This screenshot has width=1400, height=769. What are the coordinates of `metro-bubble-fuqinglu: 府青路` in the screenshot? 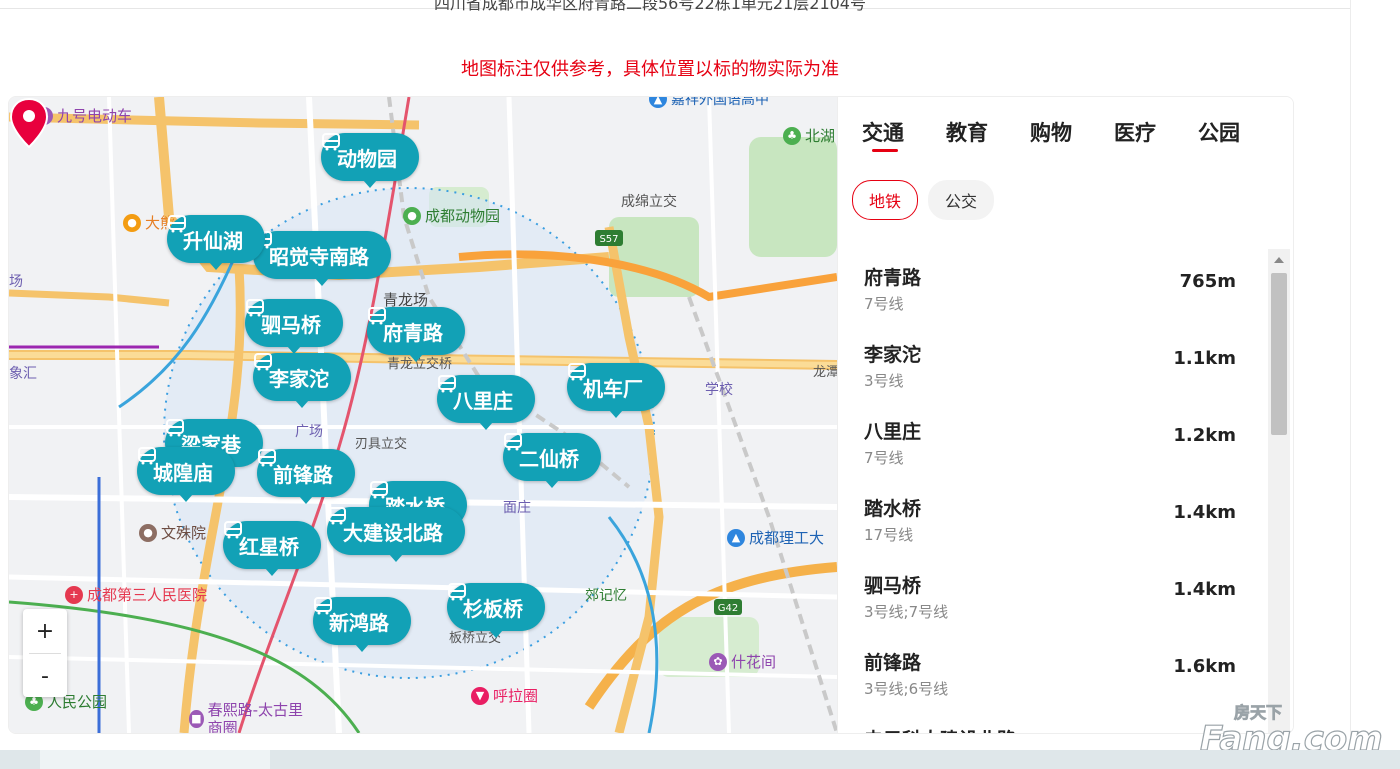 It's located at (416, 334).